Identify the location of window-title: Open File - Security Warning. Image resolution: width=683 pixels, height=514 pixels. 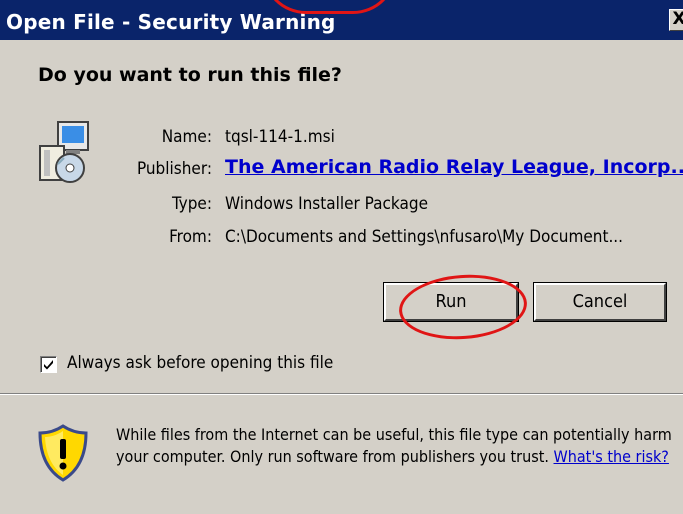
(171, 22).